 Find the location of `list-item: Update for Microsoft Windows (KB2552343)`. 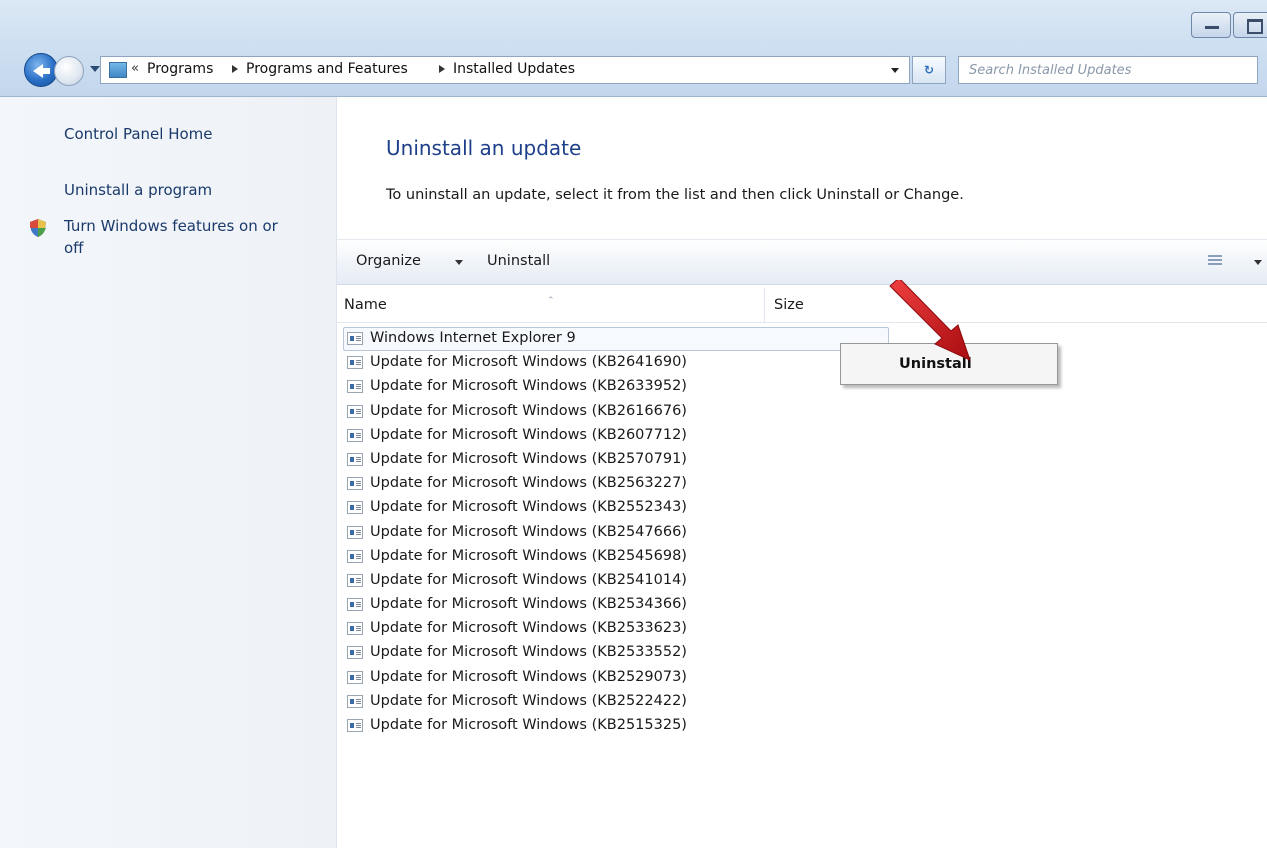

list-item: Update for Microsoft Windows (KB2552343) is located at coordinates (643, 508).